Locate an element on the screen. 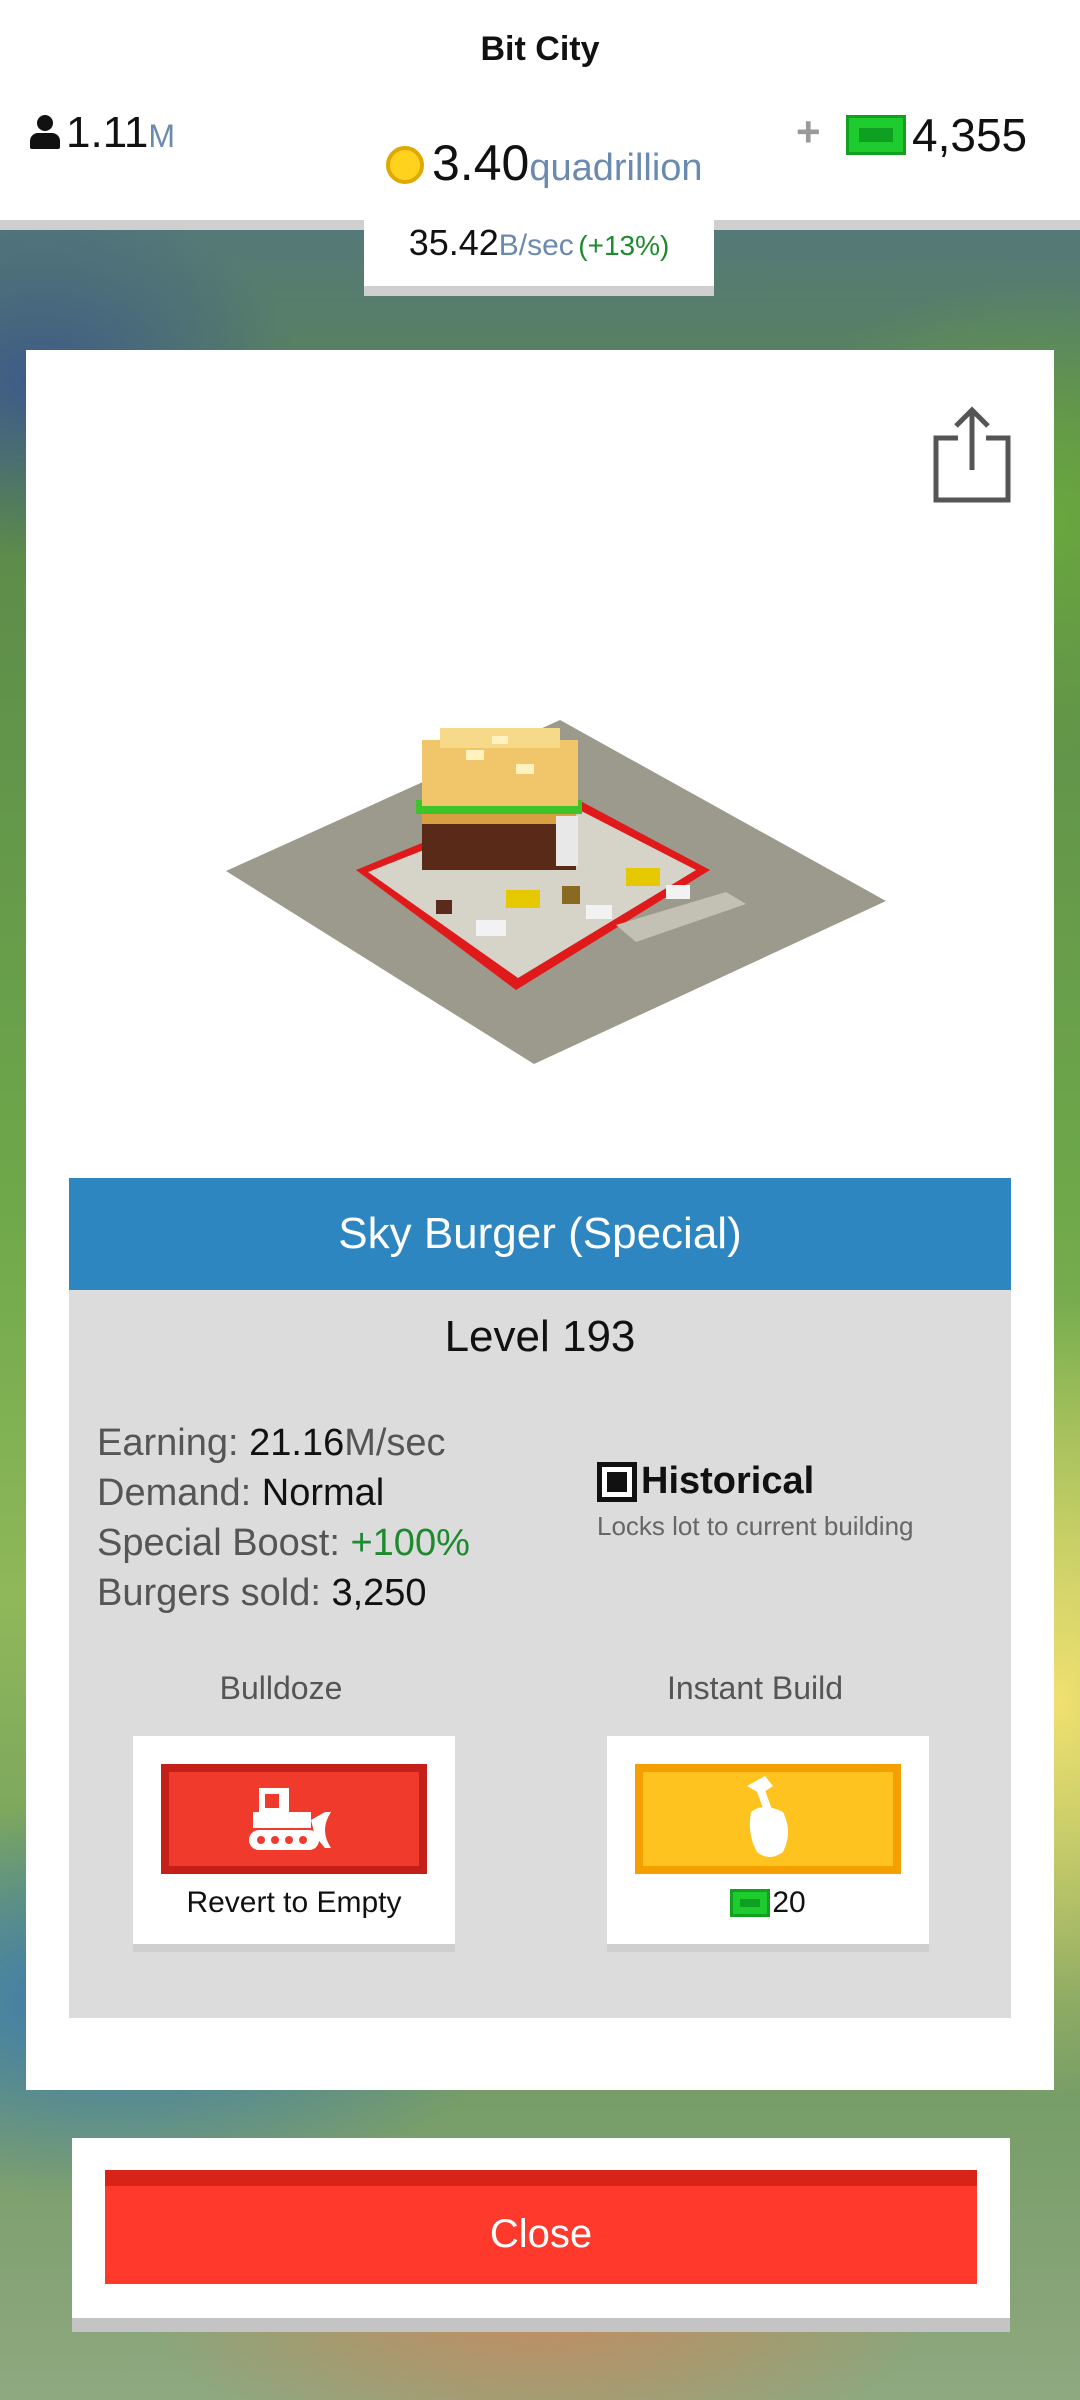  instant-build-face is located at coordinates (768, 1819).